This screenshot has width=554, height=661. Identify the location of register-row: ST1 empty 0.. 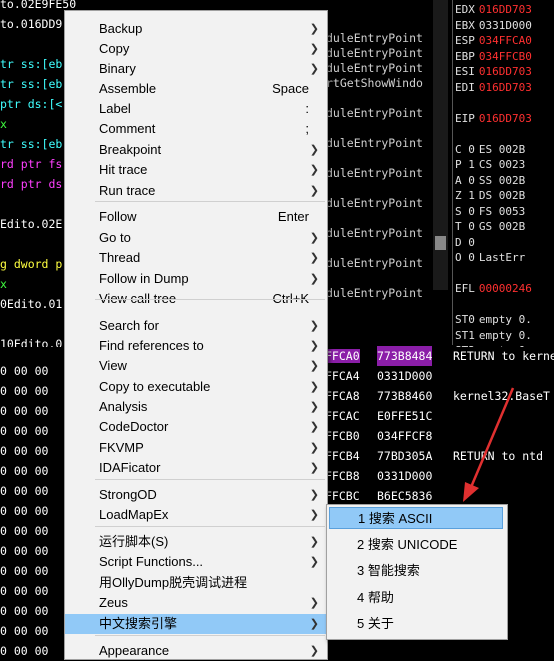
(493, 336).